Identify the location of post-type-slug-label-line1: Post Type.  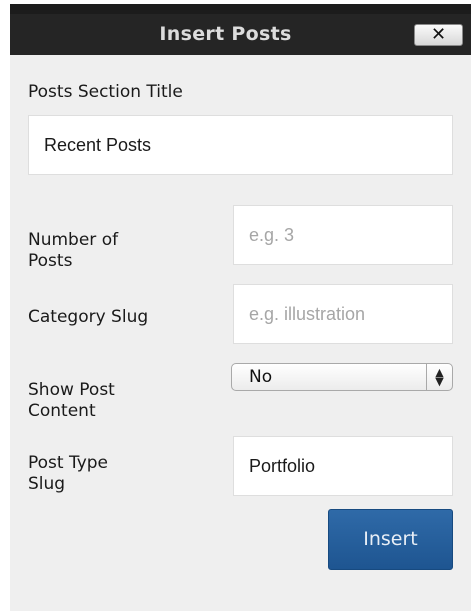
(68, 463).